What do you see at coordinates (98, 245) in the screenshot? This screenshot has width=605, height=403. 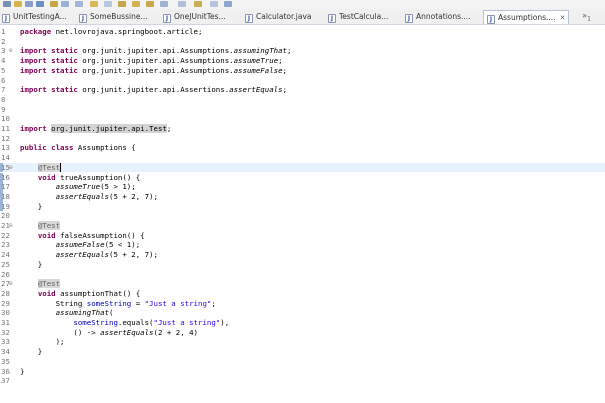 I see `code-text: assumeFalse(5 < 1);` at bounding box center [98, 245].